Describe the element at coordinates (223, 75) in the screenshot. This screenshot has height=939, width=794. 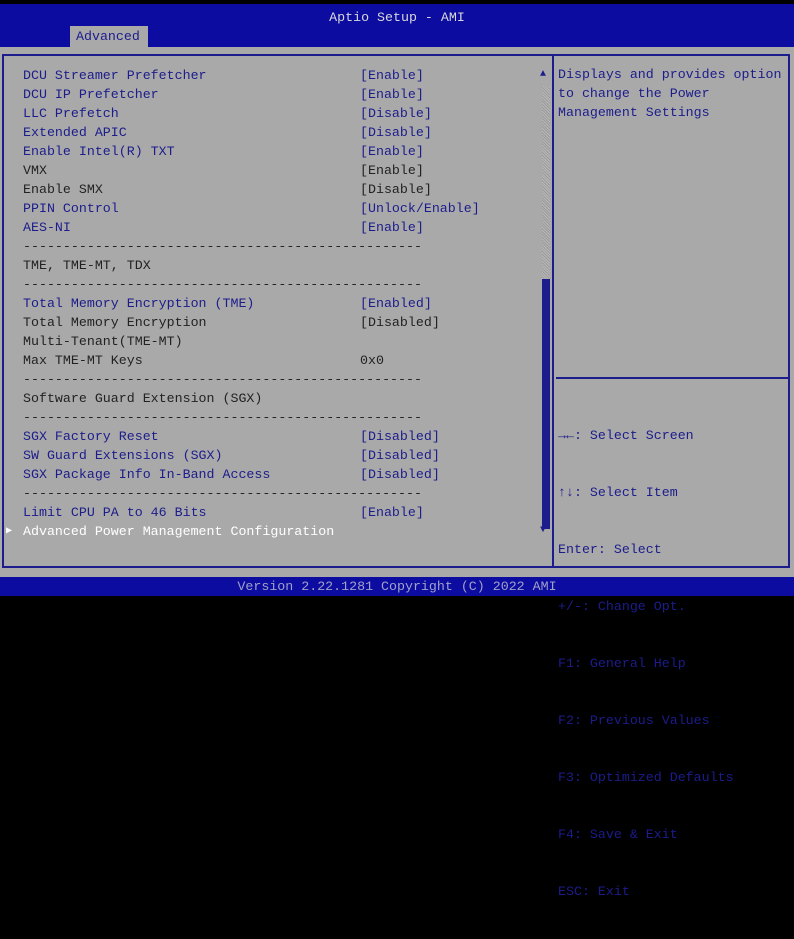
I see `setting-row: DCU Streamer Prefetcher [Enable]` at that location.